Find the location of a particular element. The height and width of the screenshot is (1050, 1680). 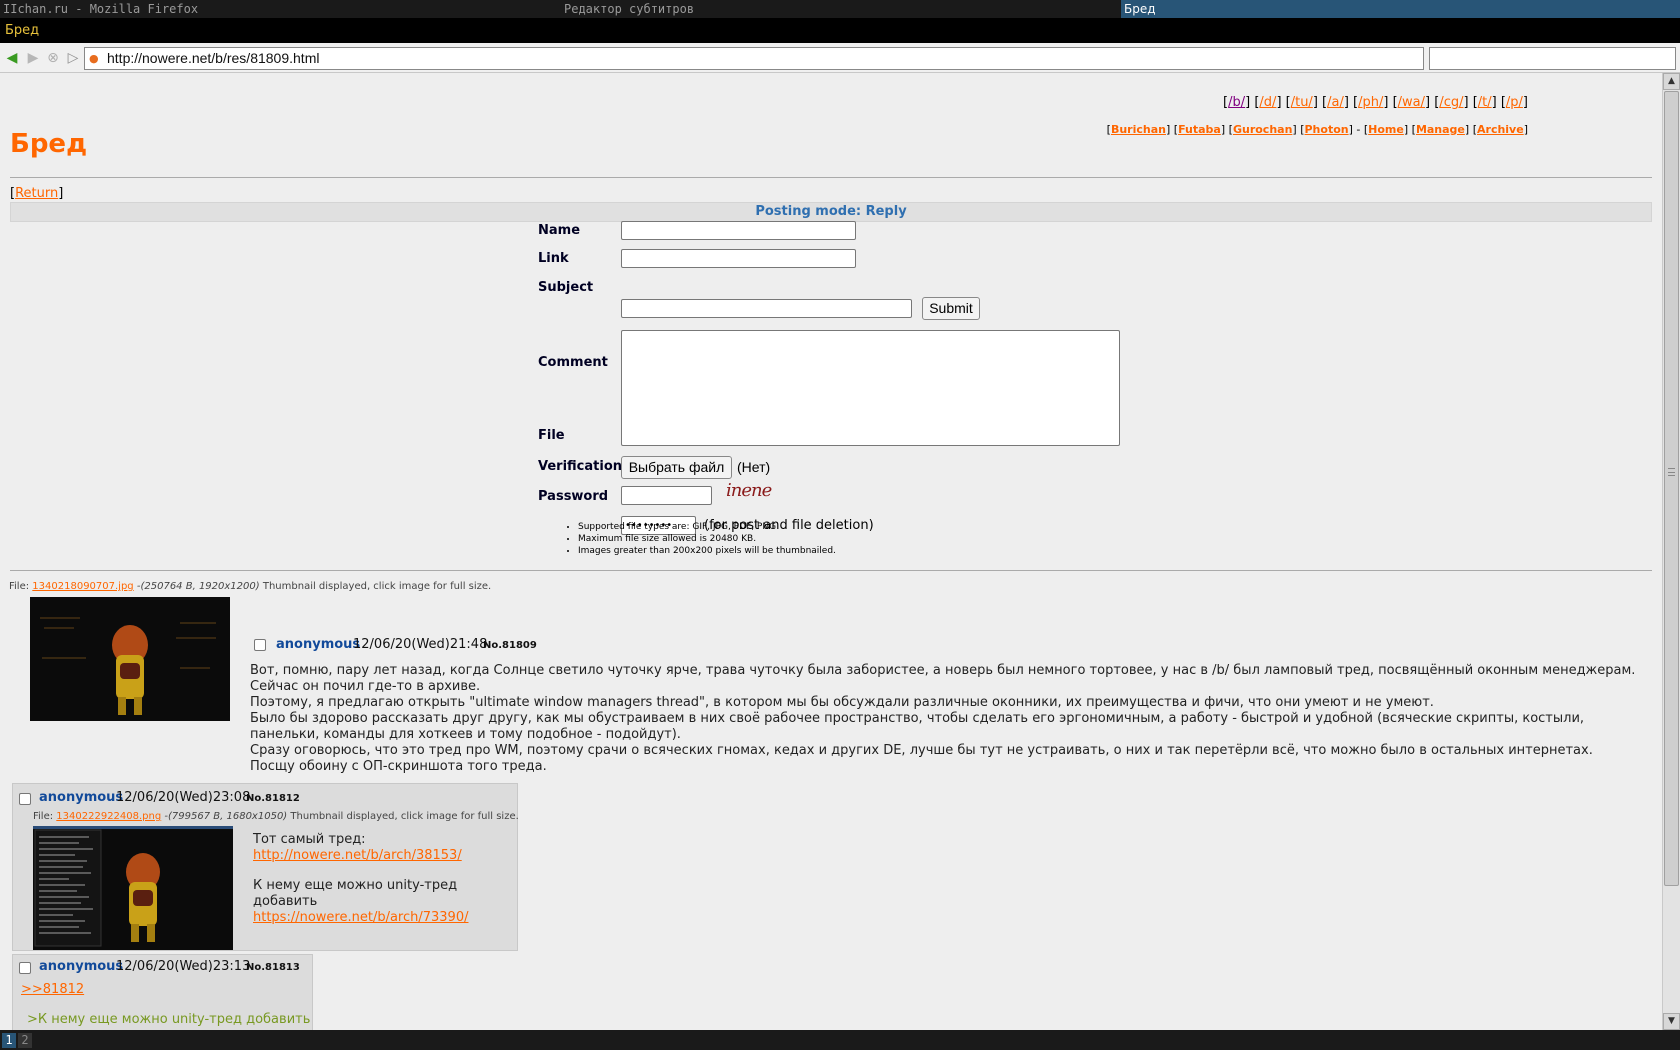

rule-item: Maximum file size allowed is 20480 KB. is located at coordinates (707, 539).